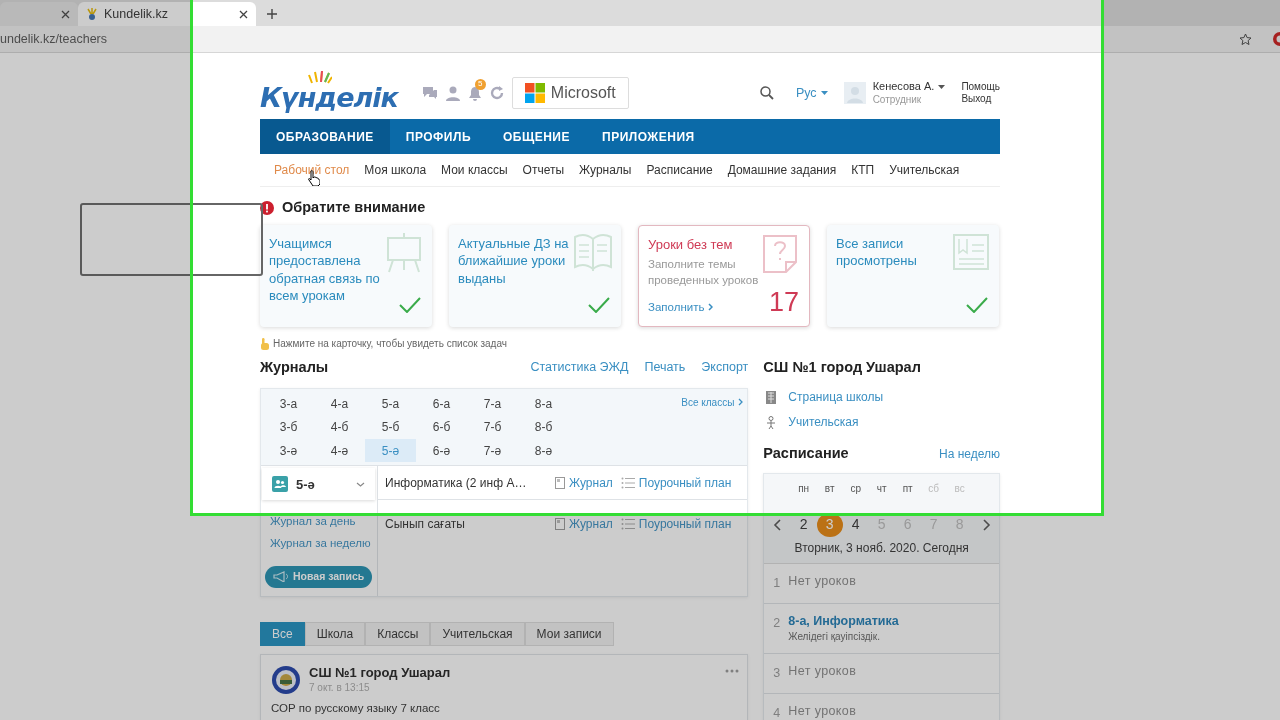  I want to click on logo: Күнделік, so click(329, 93).